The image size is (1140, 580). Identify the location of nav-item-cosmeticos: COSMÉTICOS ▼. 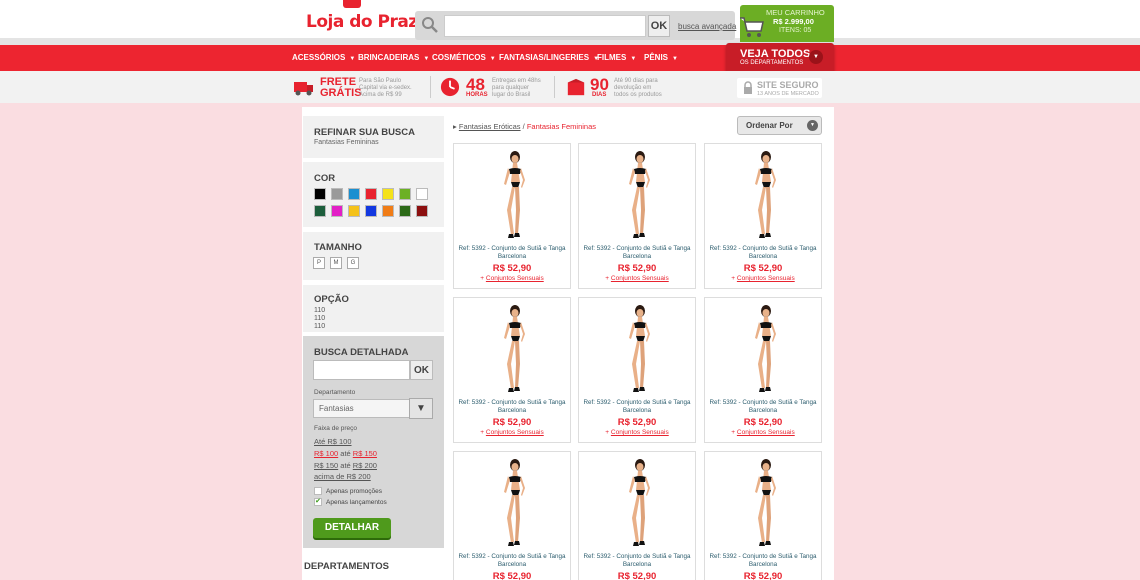
(464, 57).